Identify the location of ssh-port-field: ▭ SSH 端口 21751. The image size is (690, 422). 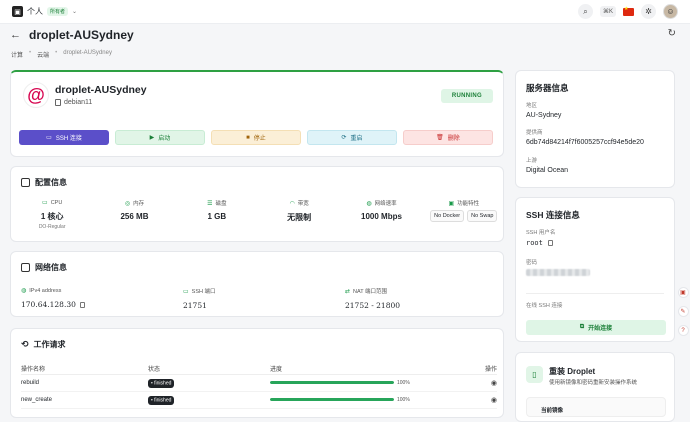
(264, 299).